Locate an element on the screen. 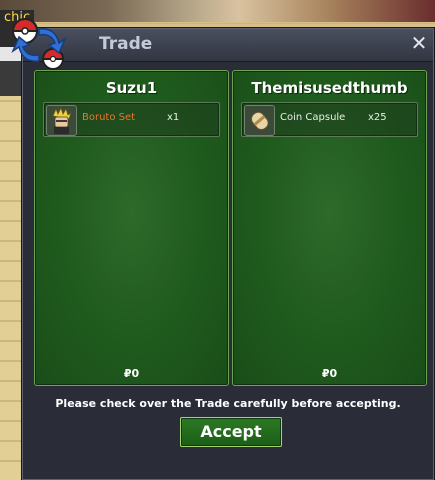  boruto-set-icon is located at coordinates (62, 120).